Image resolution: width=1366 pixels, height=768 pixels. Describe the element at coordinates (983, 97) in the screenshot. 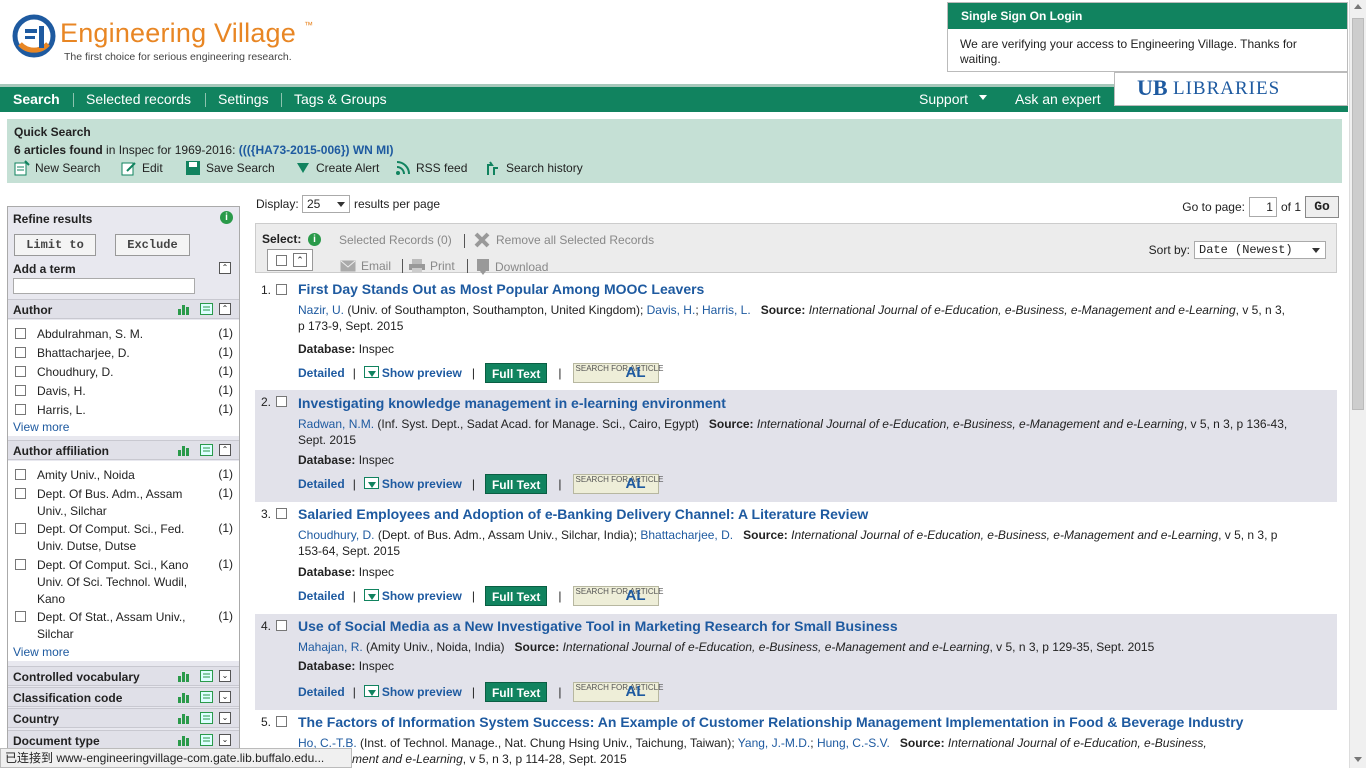

I see `chevron-down-icon` at that location.